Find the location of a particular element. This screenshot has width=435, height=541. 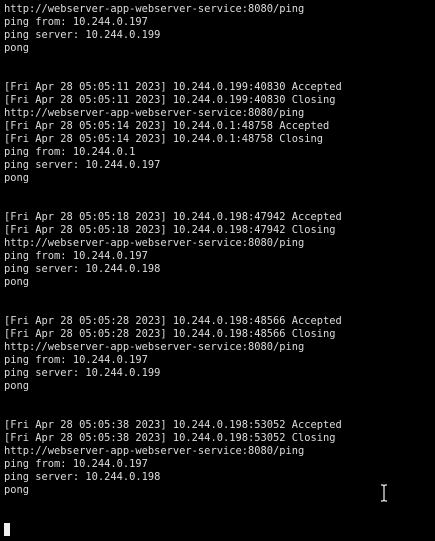

prompt-line is located at coordinates (7, 529).